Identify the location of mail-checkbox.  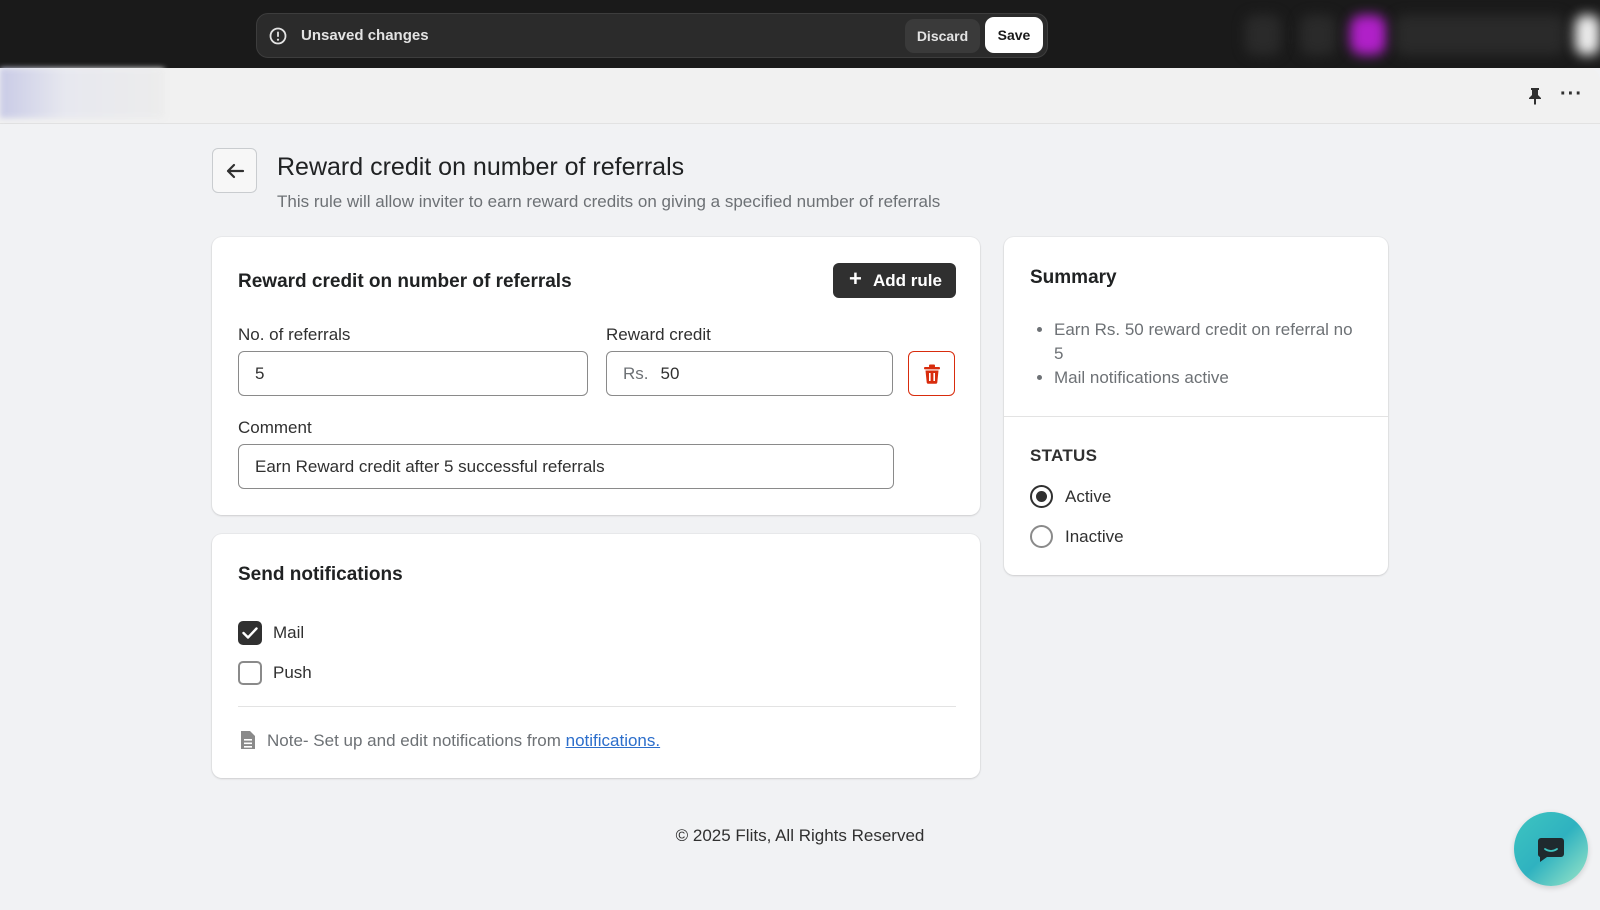
(250, 633).